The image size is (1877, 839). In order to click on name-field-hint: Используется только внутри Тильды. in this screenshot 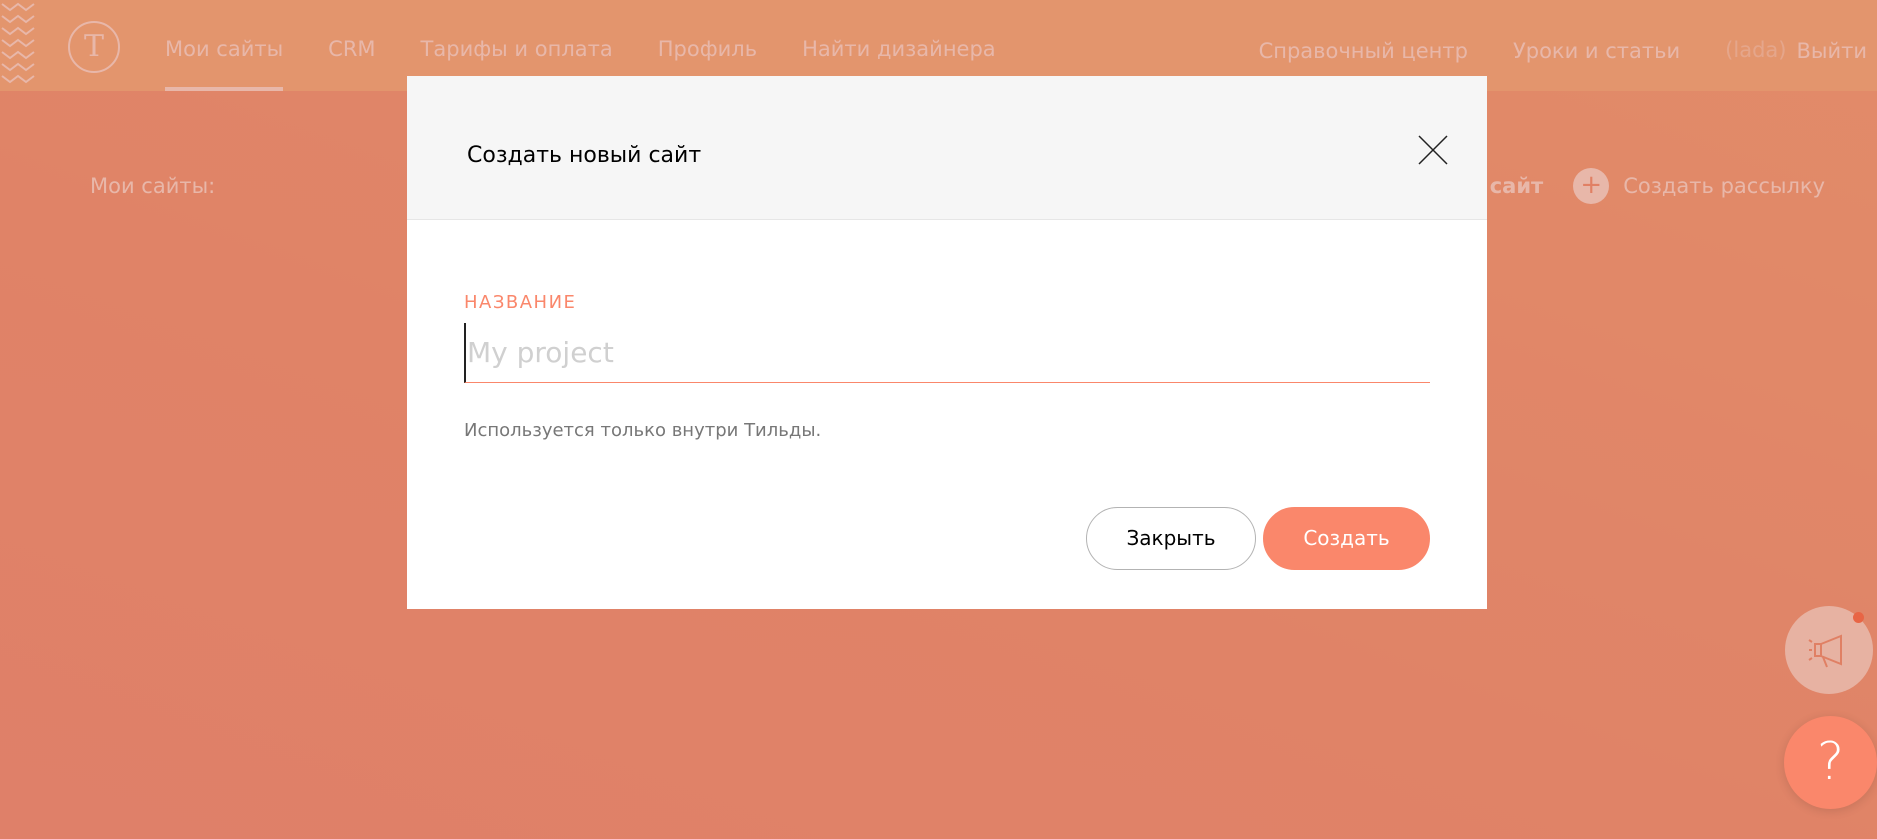, I will do `click(643, 430)`.